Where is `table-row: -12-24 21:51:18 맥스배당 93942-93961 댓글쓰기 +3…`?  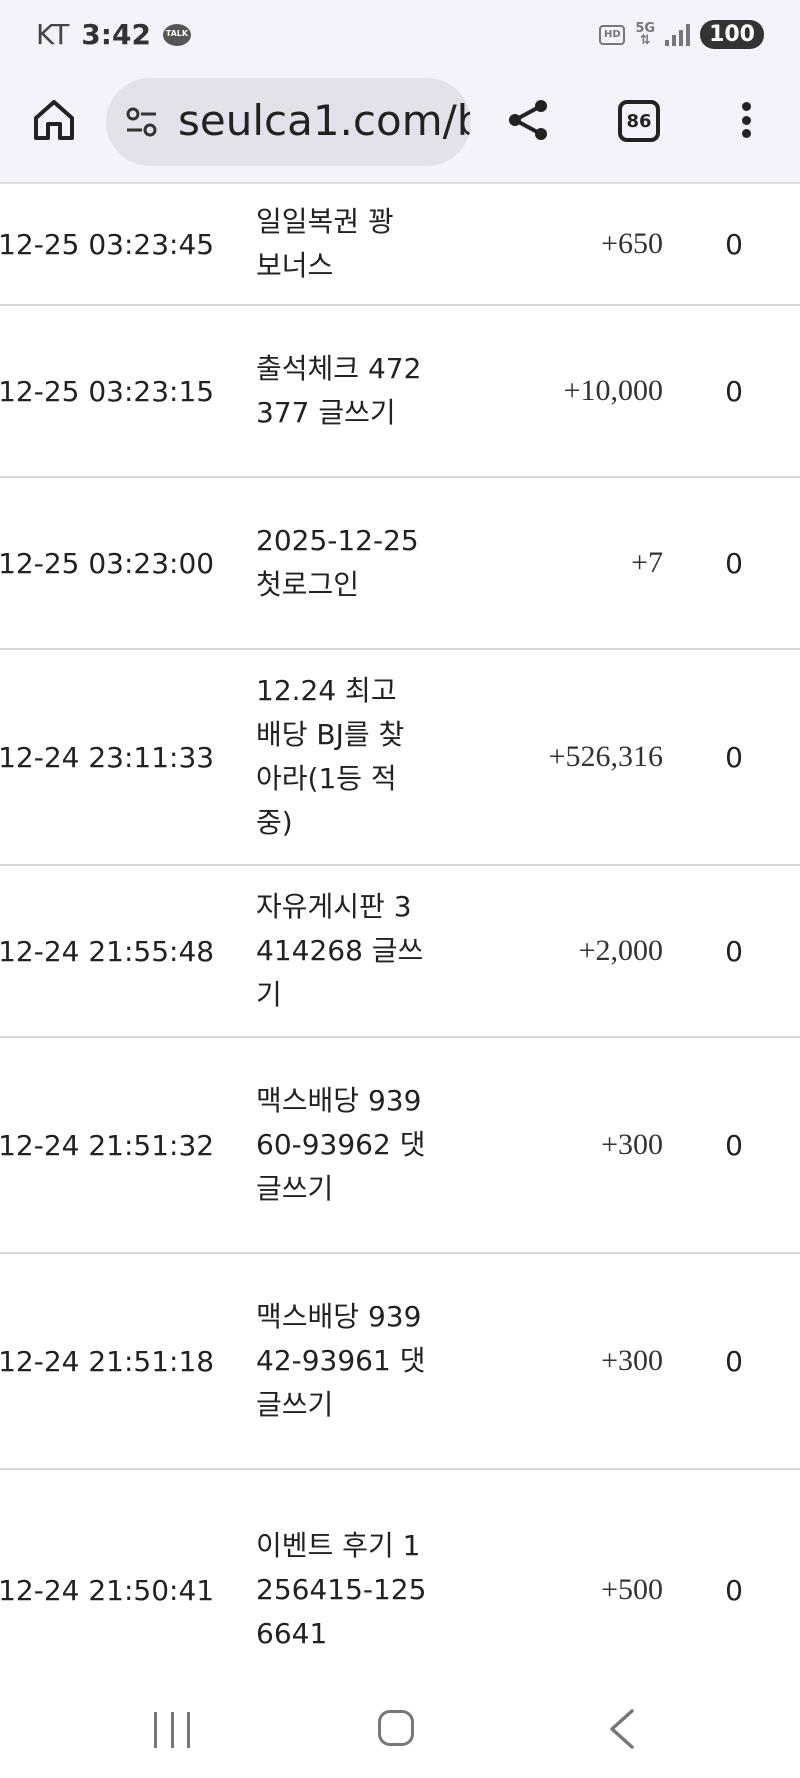
table-row: -12-24 21:51:18 맥스배당 93942-93961 댓글쓰기 +3… is located at coordinates (400, 1362).